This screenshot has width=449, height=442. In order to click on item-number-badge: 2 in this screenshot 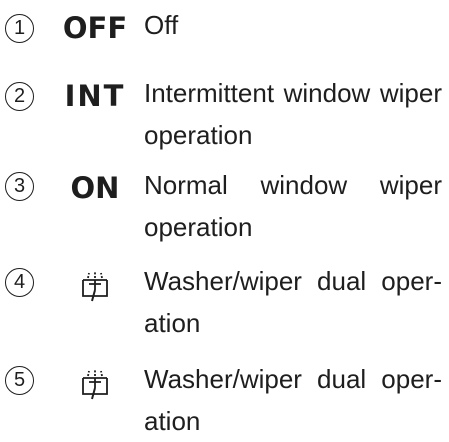, I will do `click(19, 96)`.